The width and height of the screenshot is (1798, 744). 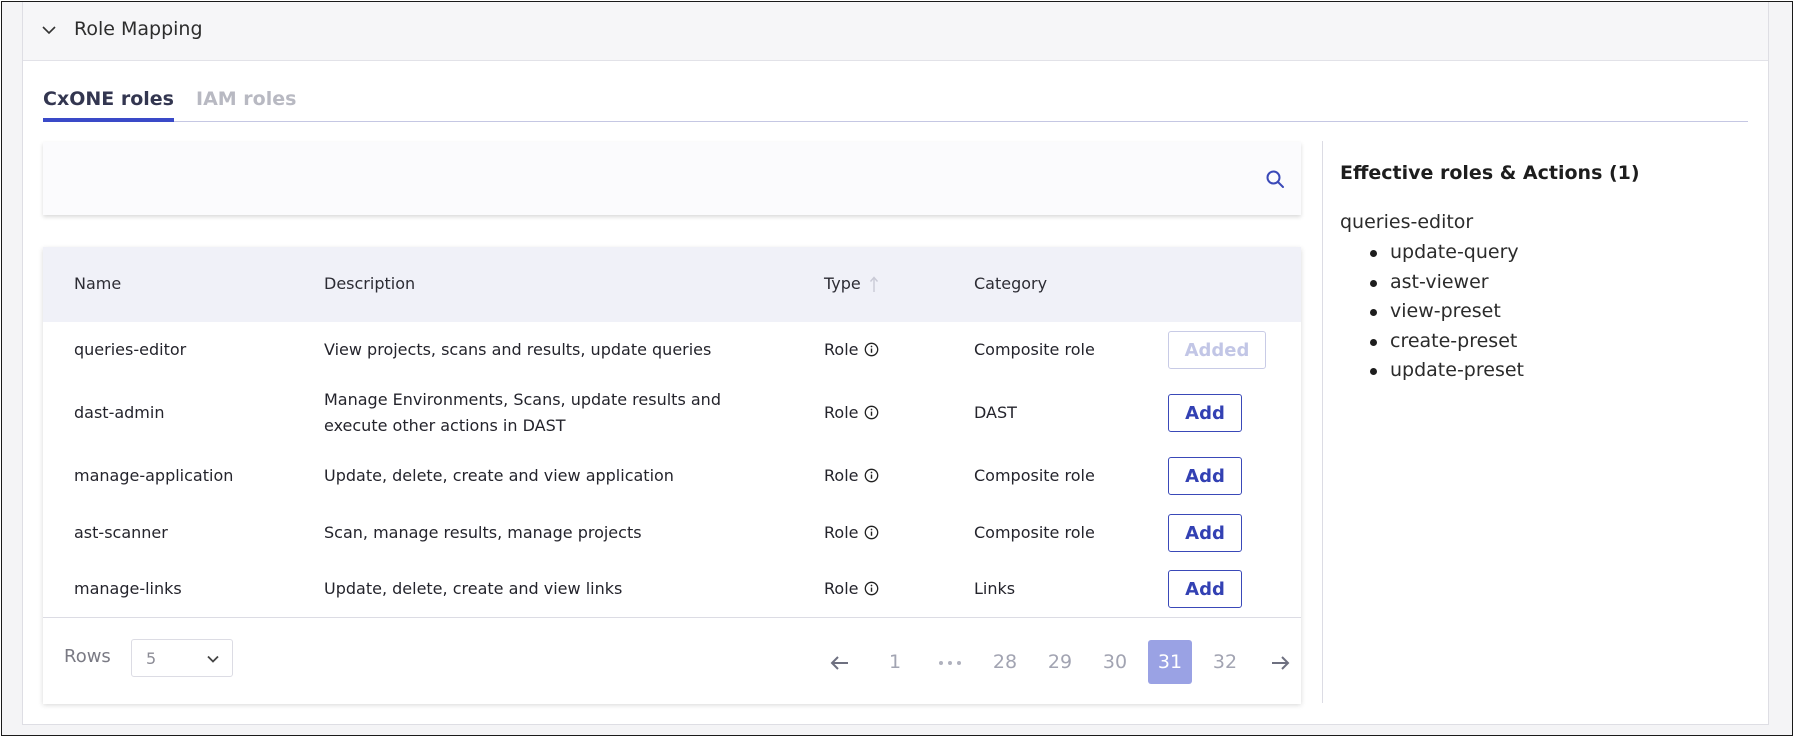 I want to click on accordion-header: Role Mapping, so click(x=895, y=31).